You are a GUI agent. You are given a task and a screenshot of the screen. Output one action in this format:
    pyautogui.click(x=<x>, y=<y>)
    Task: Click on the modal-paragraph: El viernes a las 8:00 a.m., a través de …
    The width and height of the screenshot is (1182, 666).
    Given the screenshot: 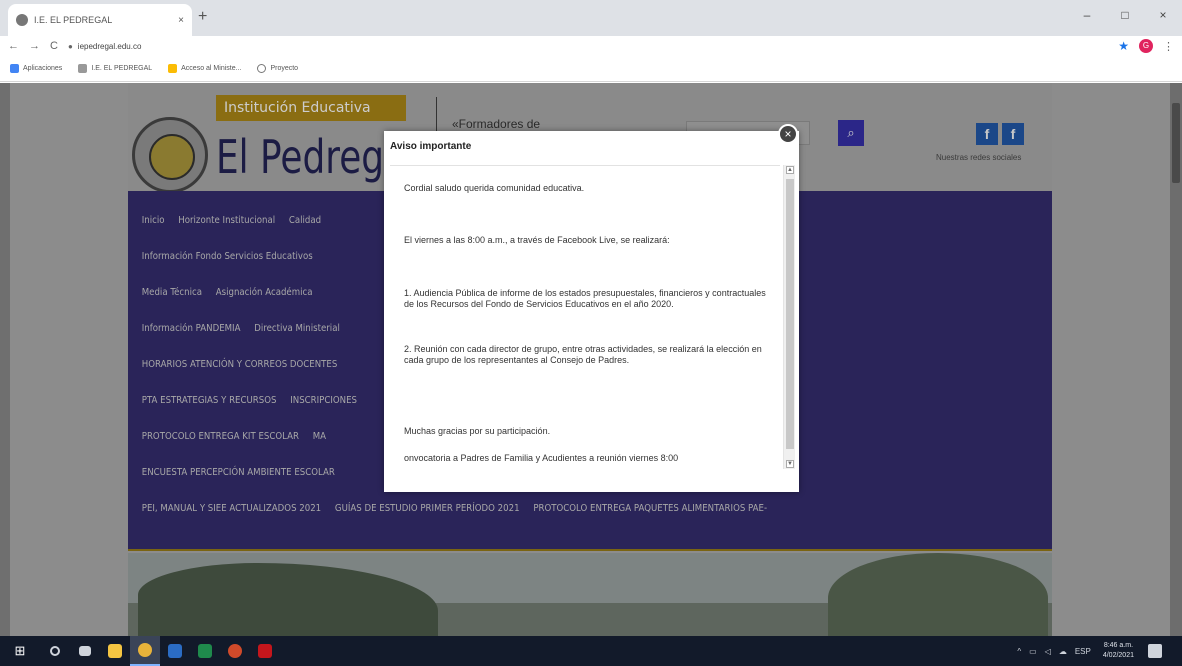 What is the action you would take?
    pyautogui.click(x=537, y=240)
    